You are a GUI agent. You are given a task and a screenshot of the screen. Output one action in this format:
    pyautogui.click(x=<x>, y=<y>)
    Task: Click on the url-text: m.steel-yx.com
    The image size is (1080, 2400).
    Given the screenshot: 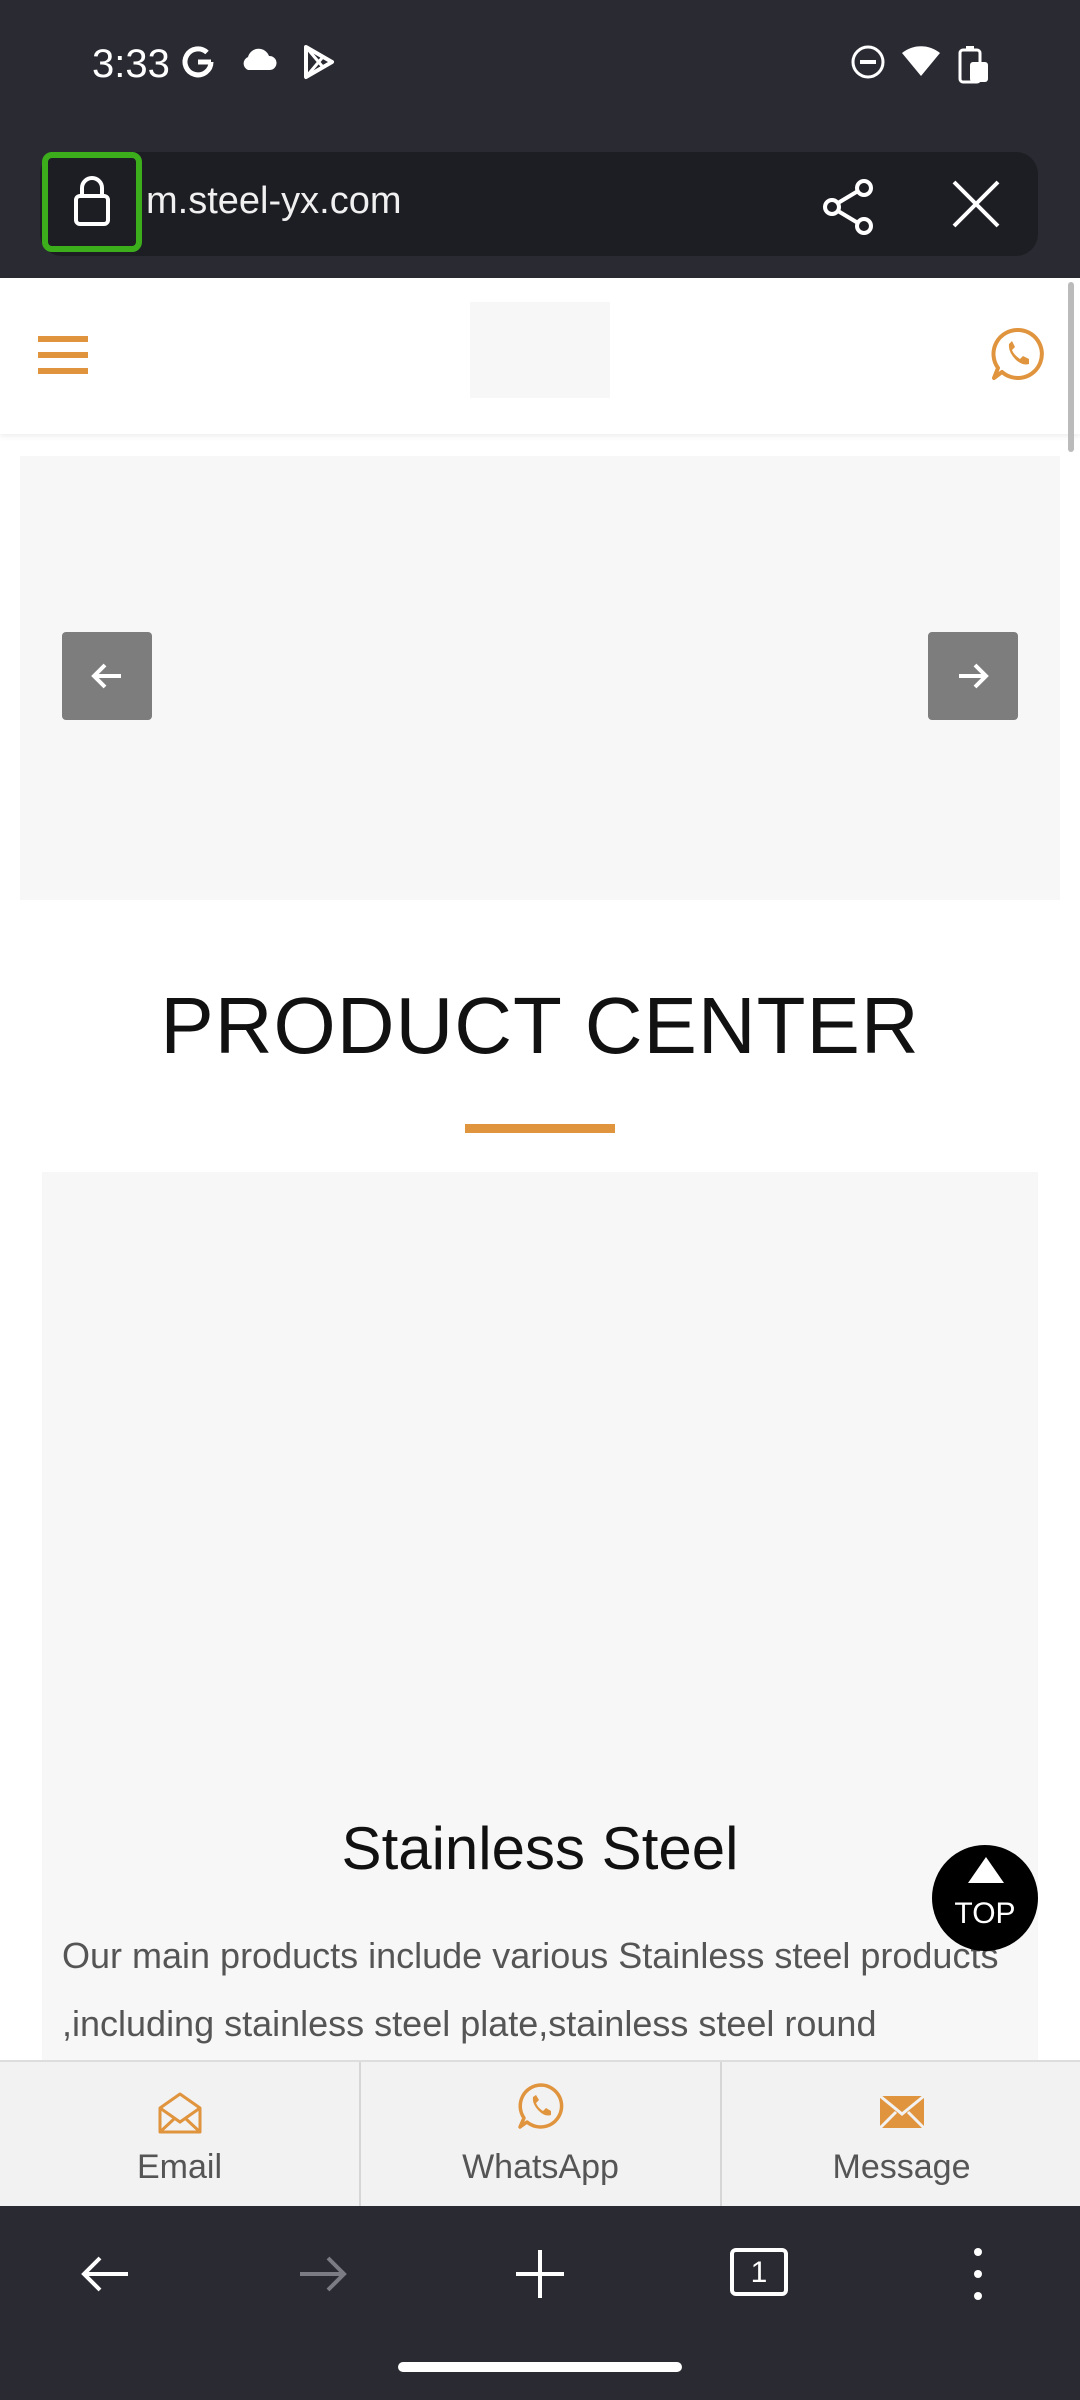 What is the action you would take?
    pyautogui.click(x=273, y=201)
    